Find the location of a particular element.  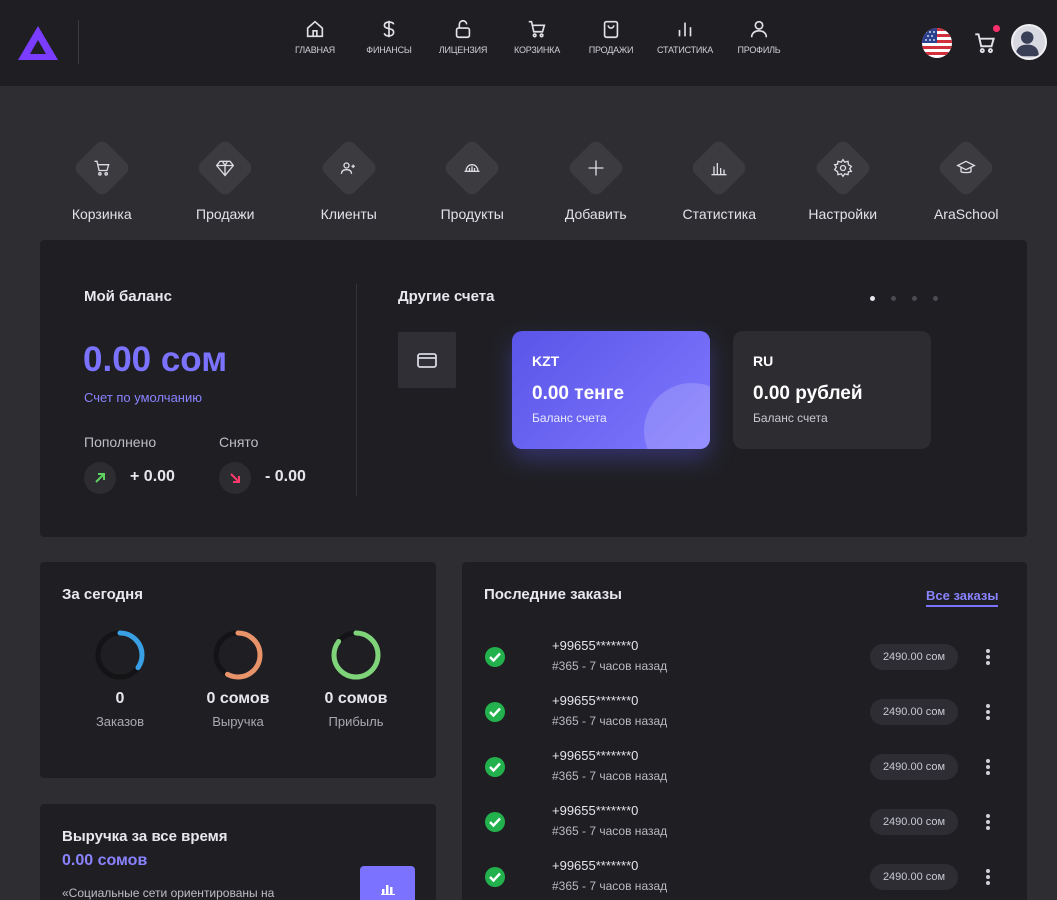

nav-item-finance: ФИНАНСЫ is located at coordinates (389, 36).